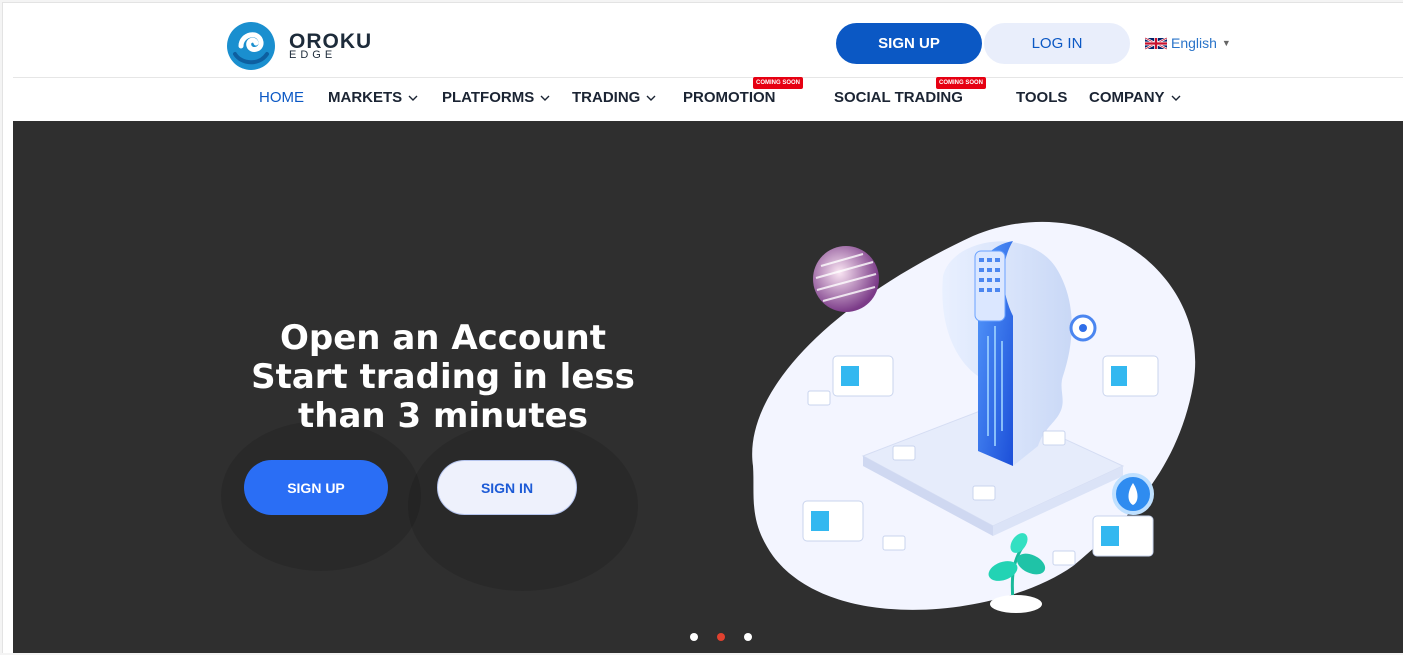 The width and height of the screenshot is (1403, 655). Describe the element at coordinates (909, 43) in the screenshot. I see `header-signup-button: SIGN UP` at that location.